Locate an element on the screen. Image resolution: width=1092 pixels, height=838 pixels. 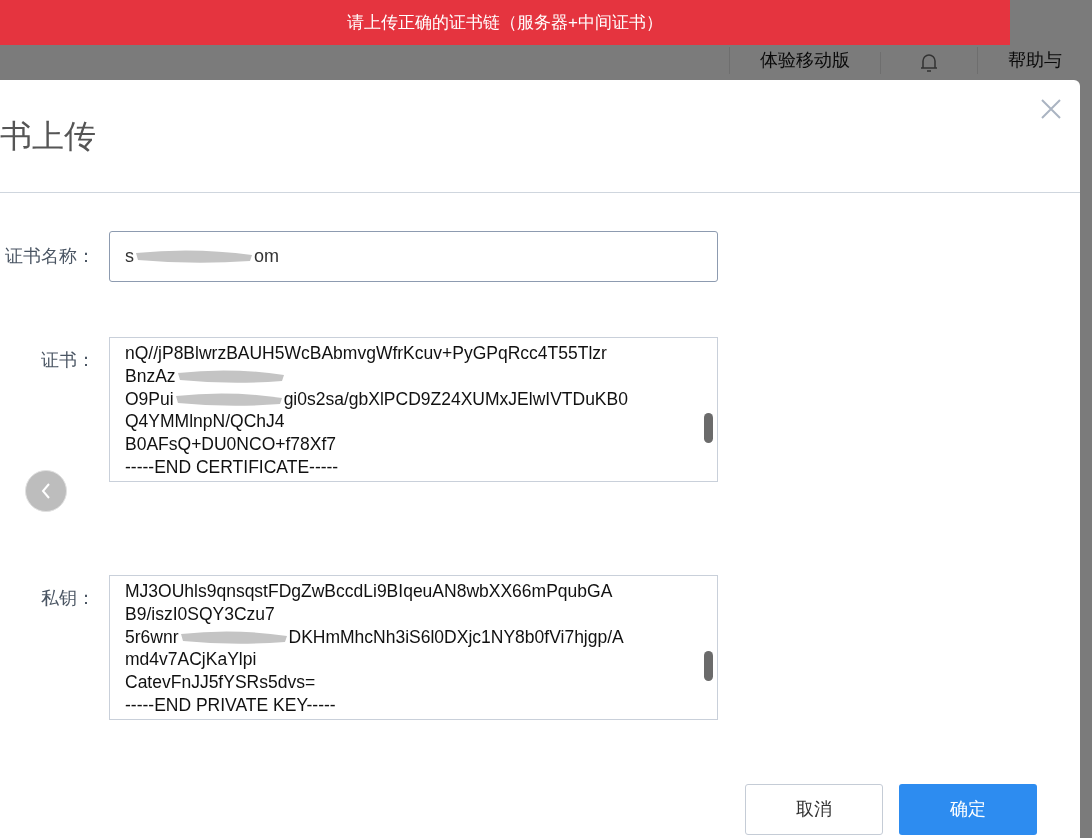
code-line: O9Pui is located at coordinates (149, 399).